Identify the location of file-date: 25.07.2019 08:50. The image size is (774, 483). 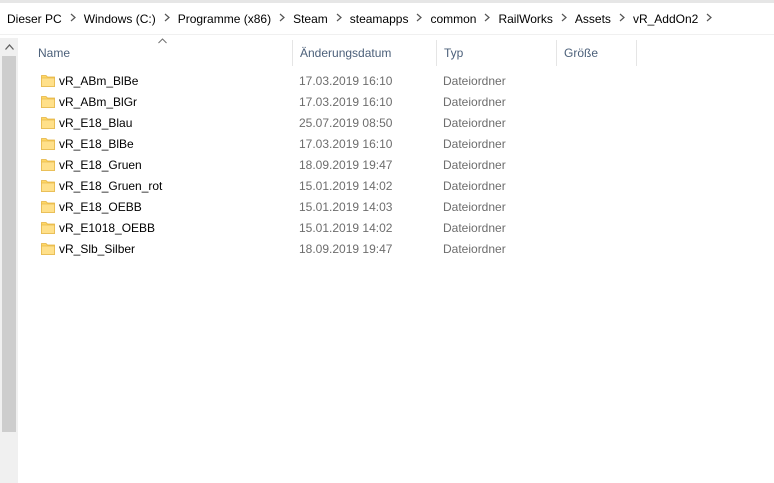
(346, 123).